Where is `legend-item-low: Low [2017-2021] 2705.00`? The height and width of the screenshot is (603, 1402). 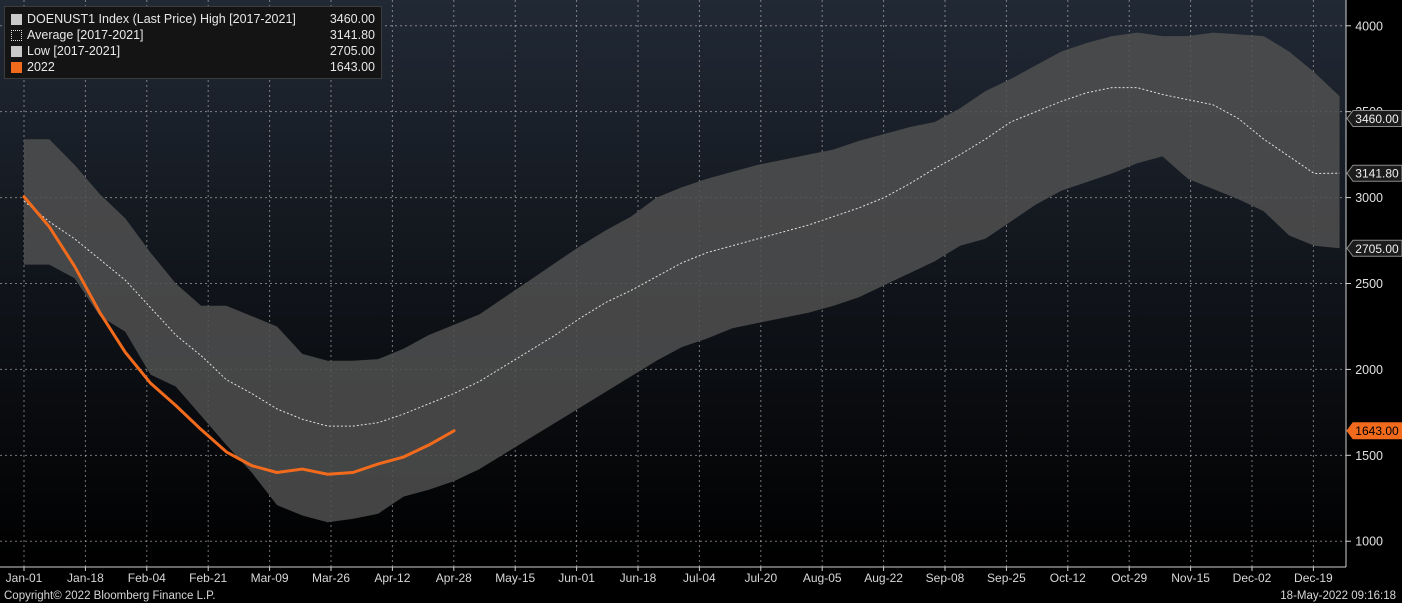 legend-item-low: Low [2017-2021] 2705.00 is located at coordinates (193, 51).